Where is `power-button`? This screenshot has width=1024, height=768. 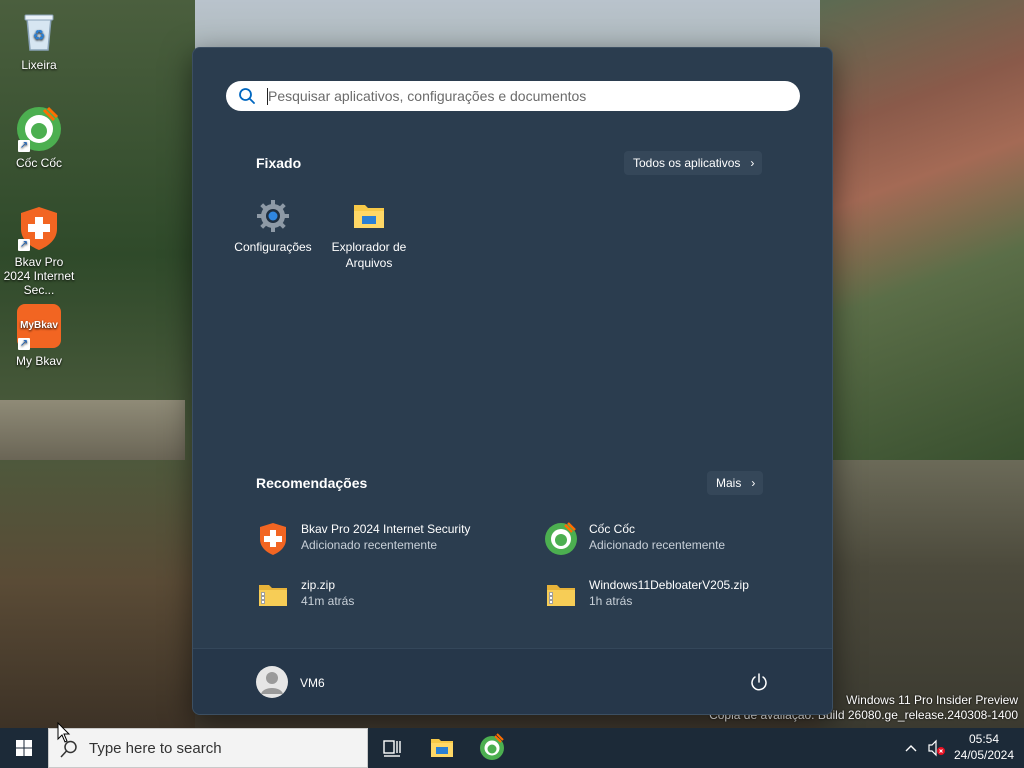 power-button is located at coordinates (759, 682).